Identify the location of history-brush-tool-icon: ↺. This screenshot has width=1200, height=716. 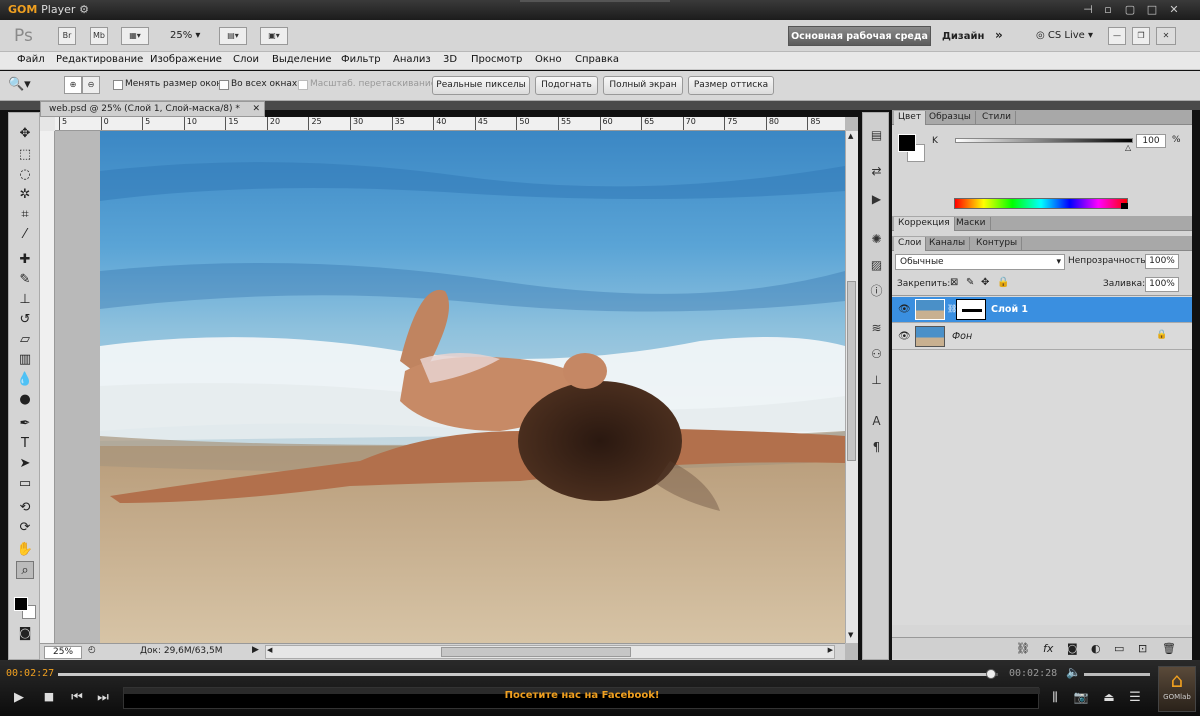
(25, 320).